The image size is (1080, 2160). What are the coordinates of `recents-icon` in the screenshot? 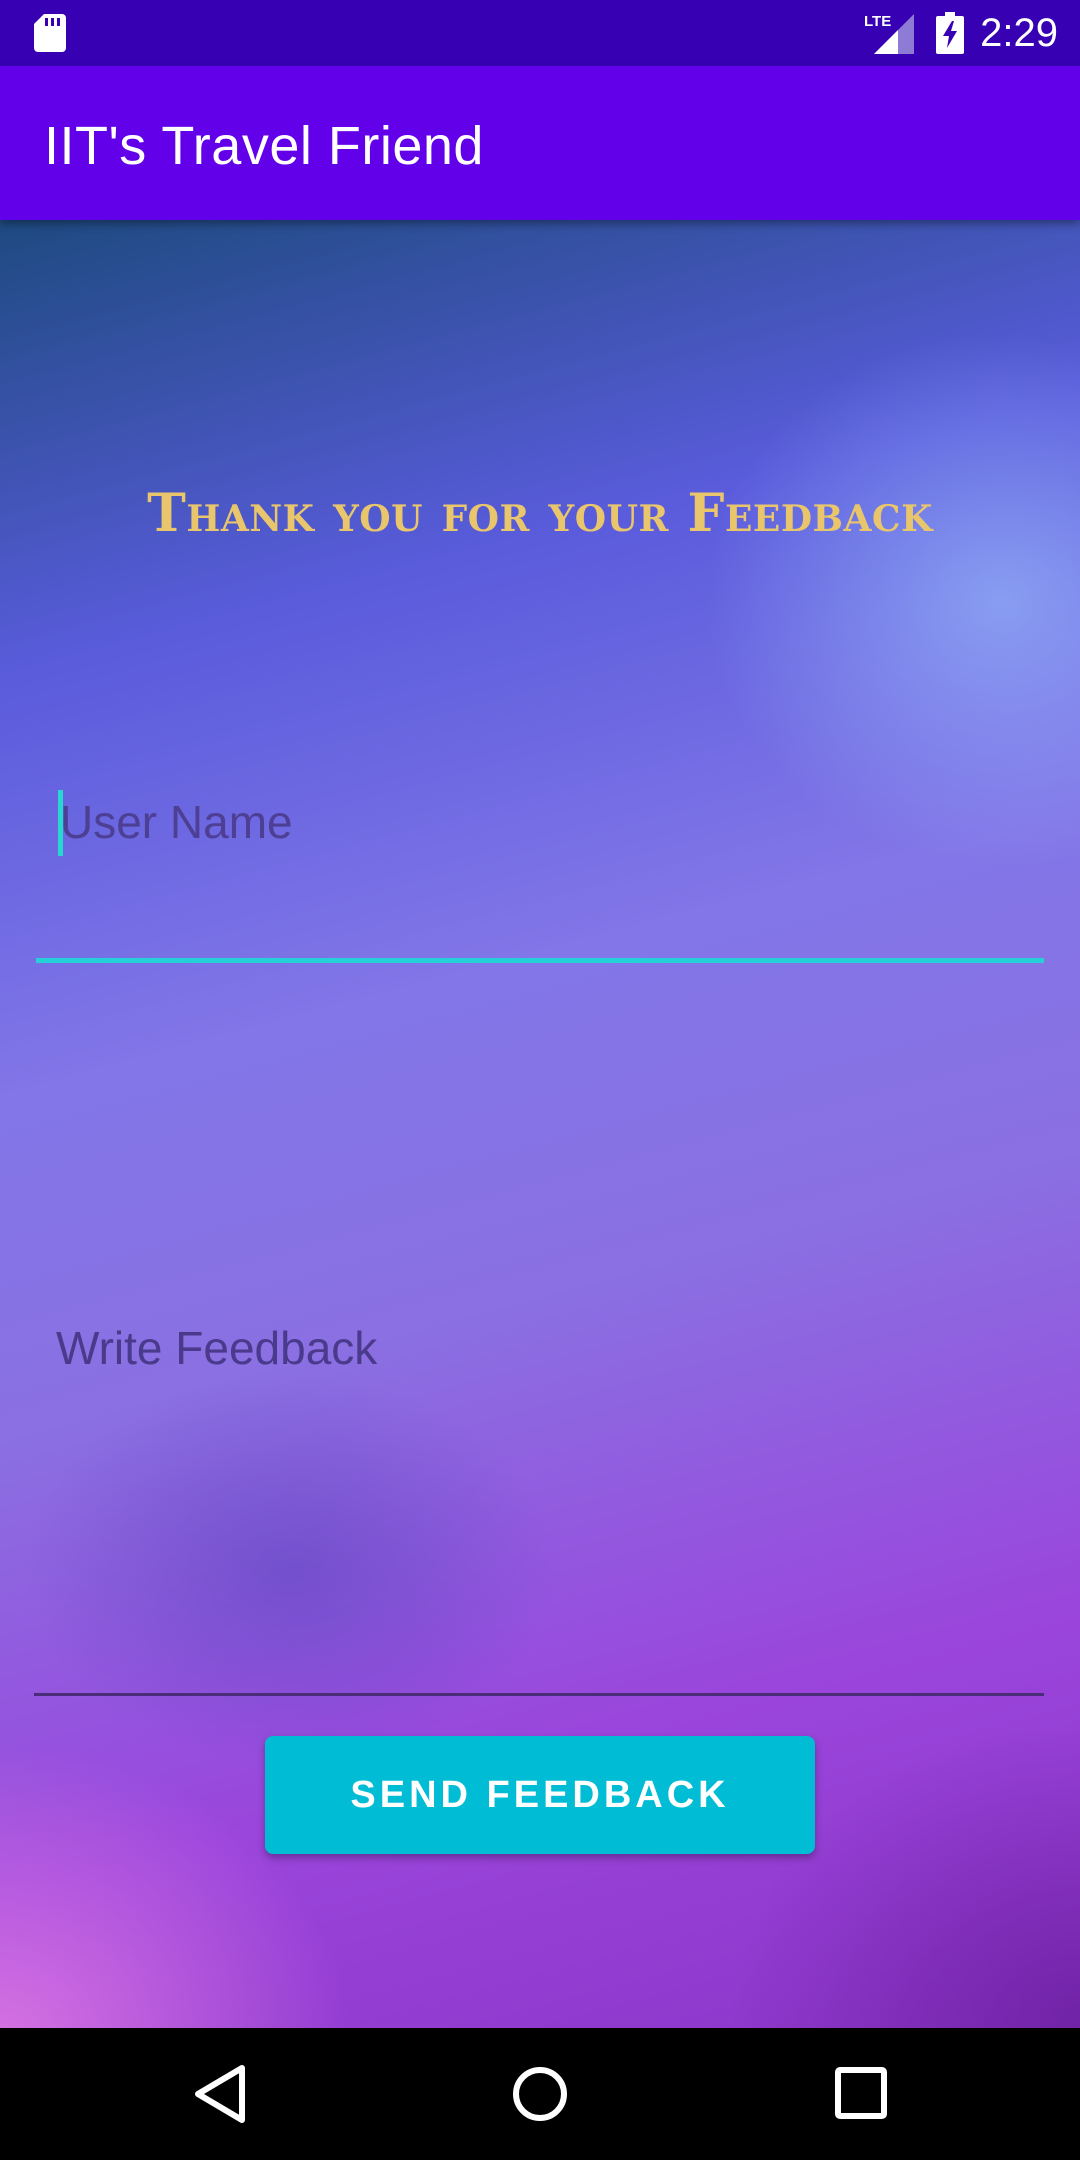 It's located at (861, 2093).